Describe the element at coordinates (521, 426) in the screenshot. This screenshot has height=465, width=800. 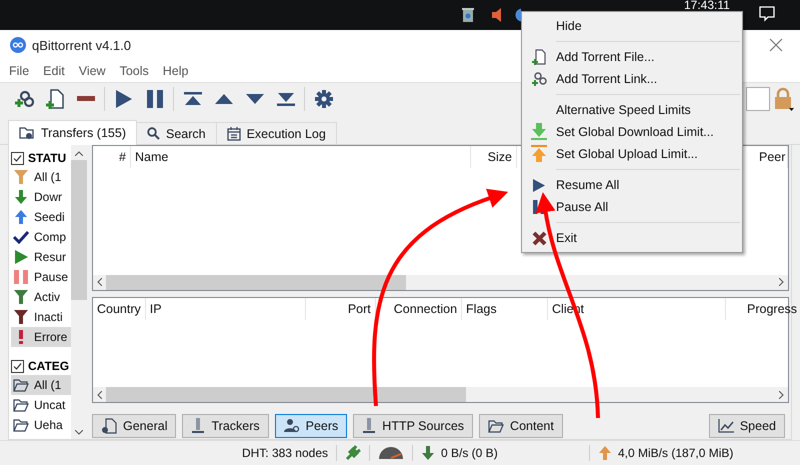
I see `detail-tab: Content` at that location.